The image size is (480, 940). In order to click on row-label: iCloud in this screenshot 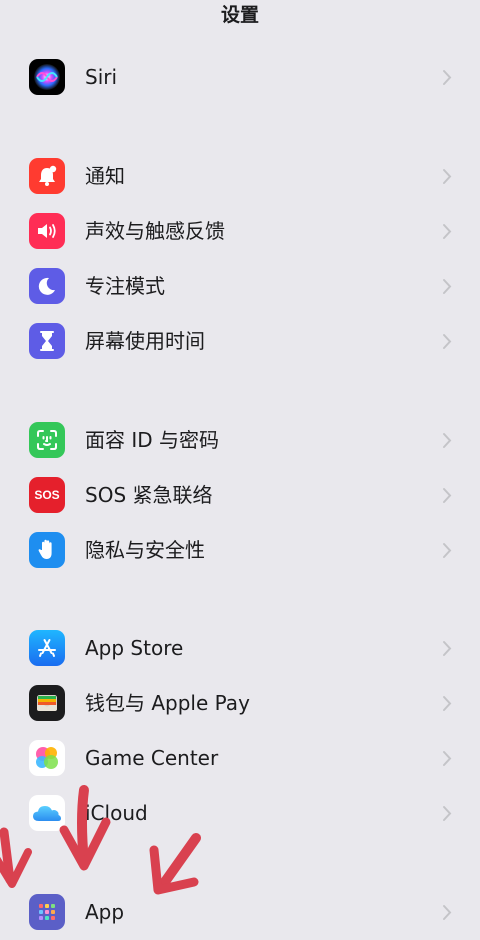, I will do `click(116, 813)`.